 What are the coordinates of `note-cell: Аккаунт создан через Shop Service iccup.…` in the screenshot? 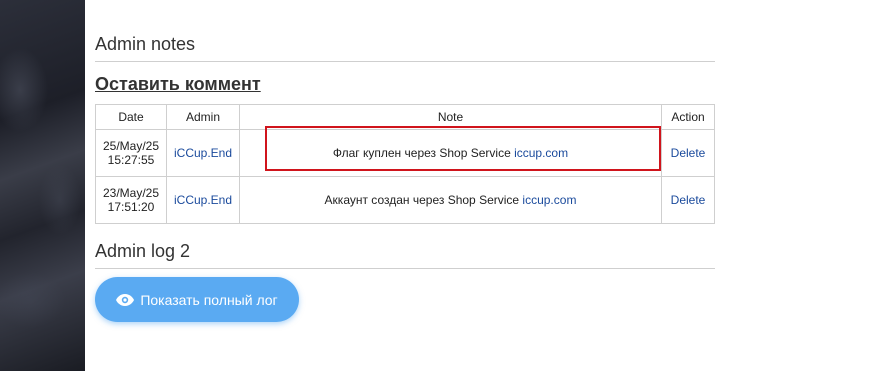 It's located at (450, 200).